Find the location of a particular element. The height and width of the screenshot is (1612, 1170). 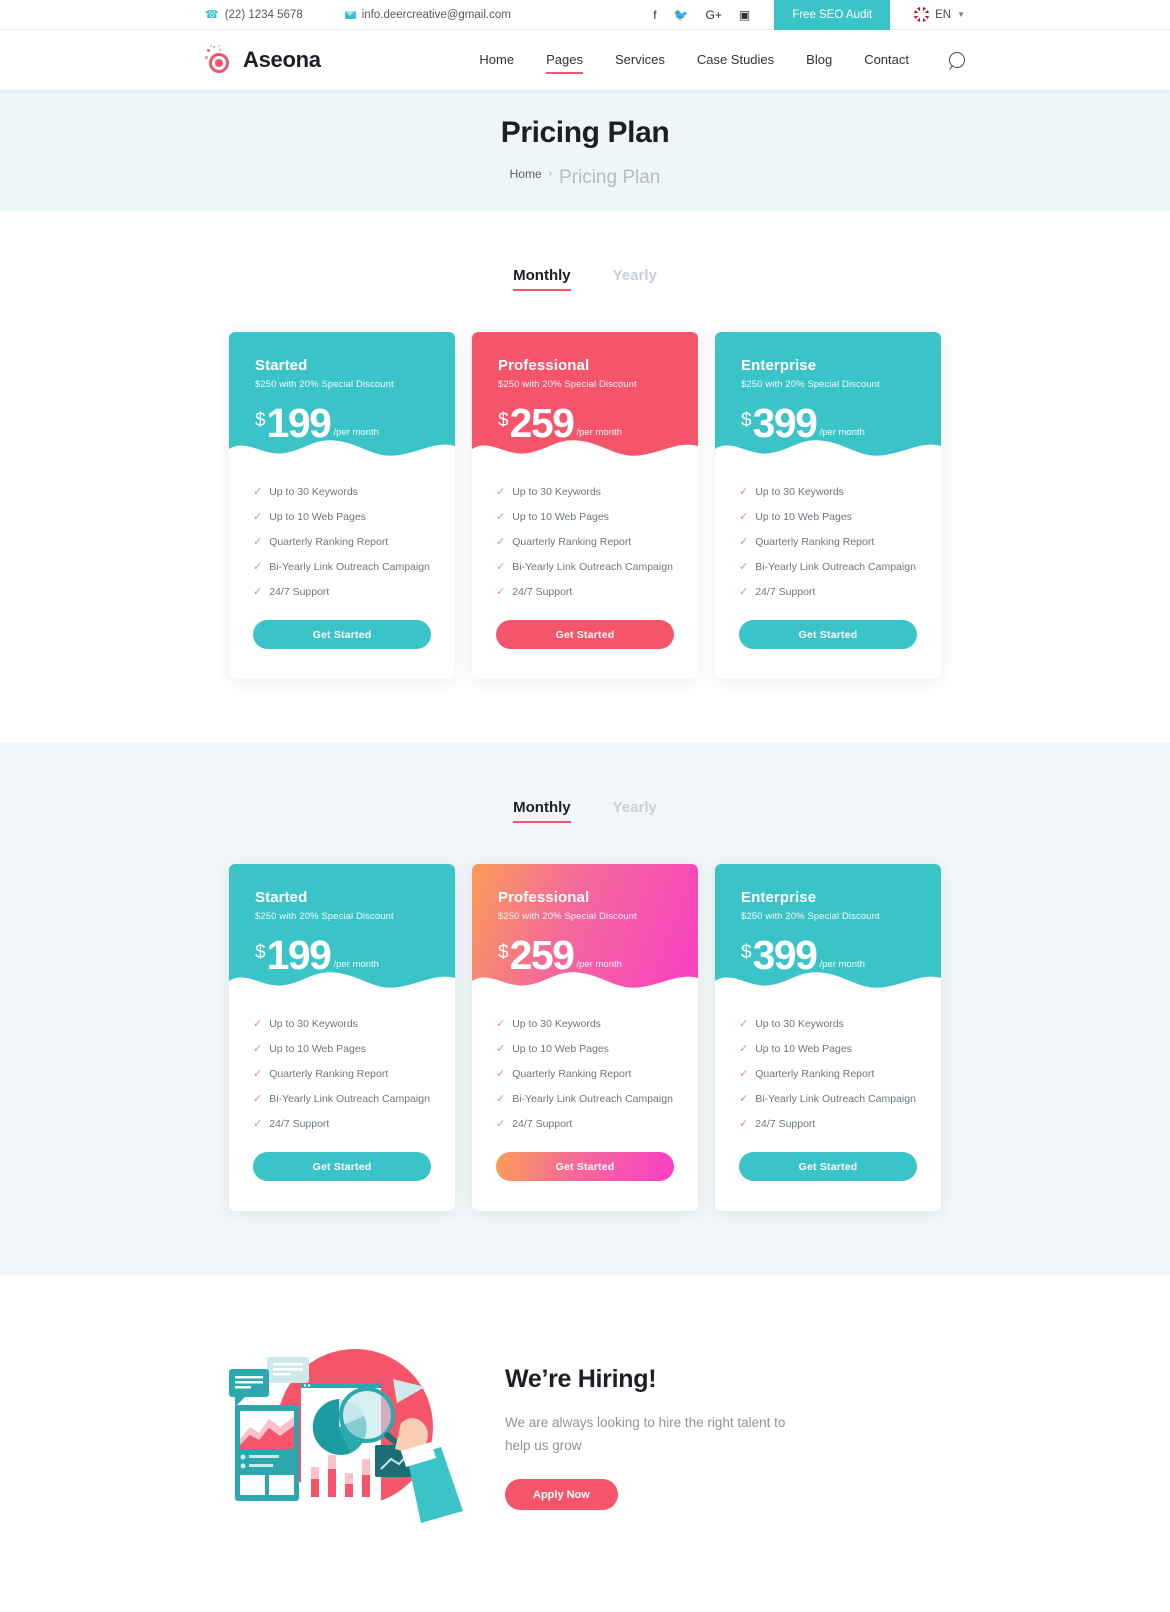

nav-item-services: Services is located at coordinates (640, 60).